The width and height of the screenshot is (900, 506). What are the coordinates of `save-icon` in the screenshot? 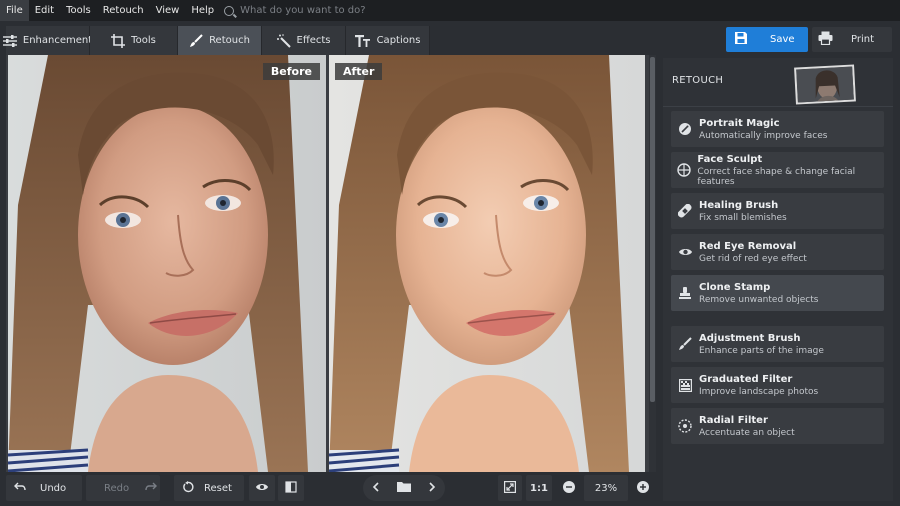 It's located at (741, 39).